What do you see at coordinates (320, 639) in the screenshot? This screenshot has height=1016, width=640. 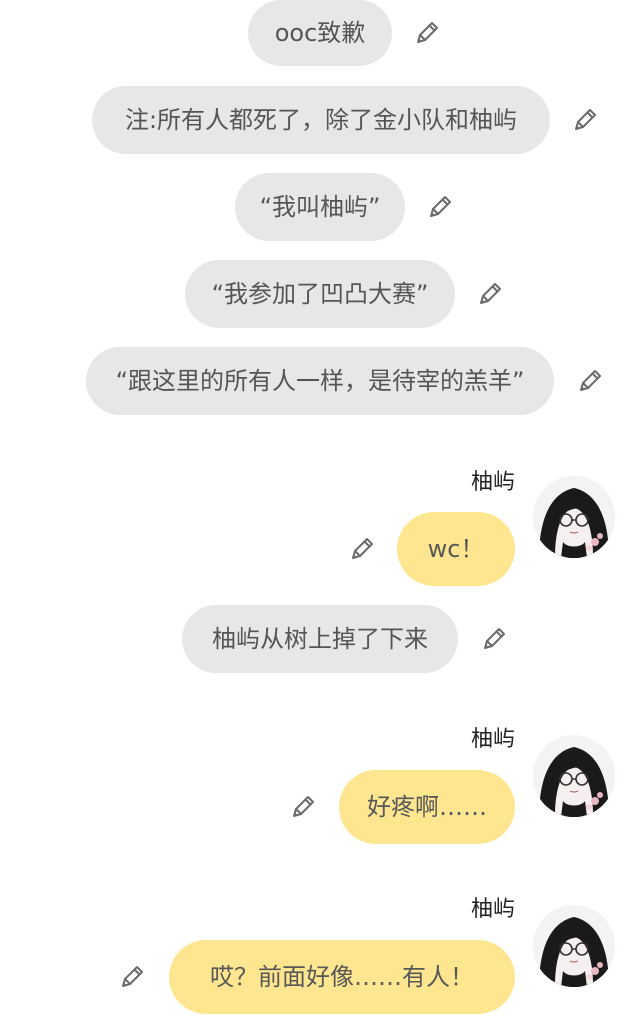 I see `narration-bubble: 柚屿从树上掉了下来` at bounding box center [320, 639].